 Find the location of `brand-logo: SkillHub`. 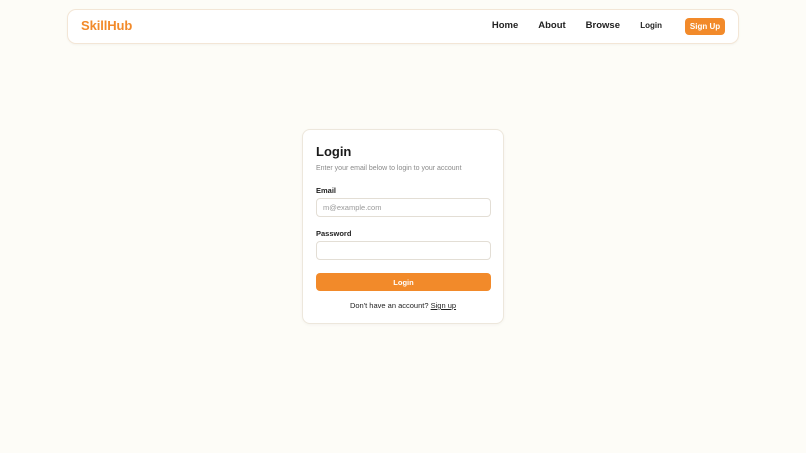

brand-logo: SkillHub is located at coordinates (106, 25).